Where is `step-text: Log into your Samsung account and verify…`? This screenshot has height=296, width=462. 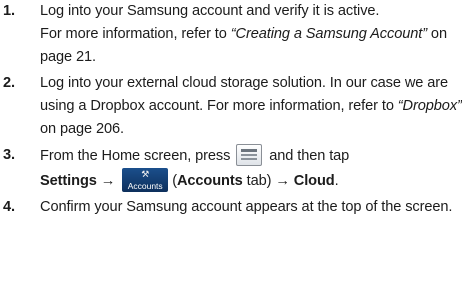 step-text: Log into your Samsung account and verify… is located at coordinates (210, 11).